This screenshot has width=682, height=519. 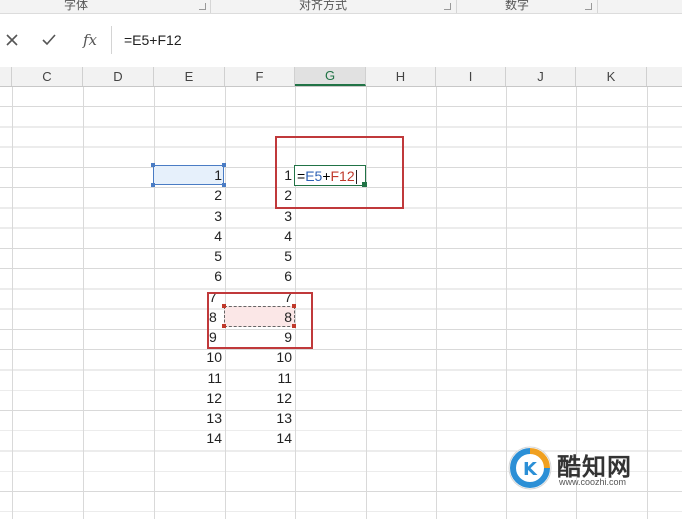 What do you see at coordinates (260, 398) in the screenshot?
I see `cell-f16: 12` at bounding box center [260, 398].